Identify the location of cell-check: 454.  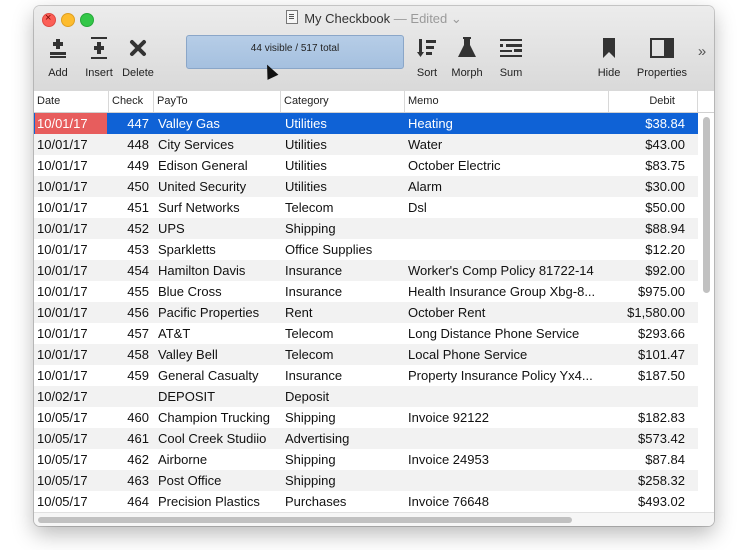
(129, 270).